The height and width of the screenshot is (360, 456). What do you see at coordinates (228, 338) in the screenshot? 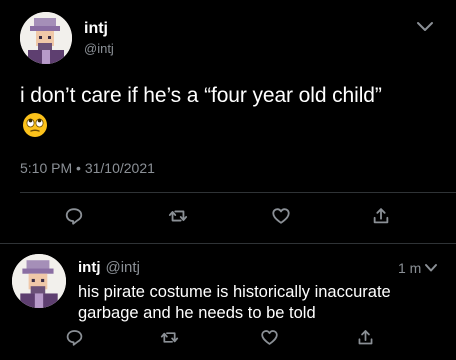
I see `reply-action-bar` at bounding box center [228, 338].